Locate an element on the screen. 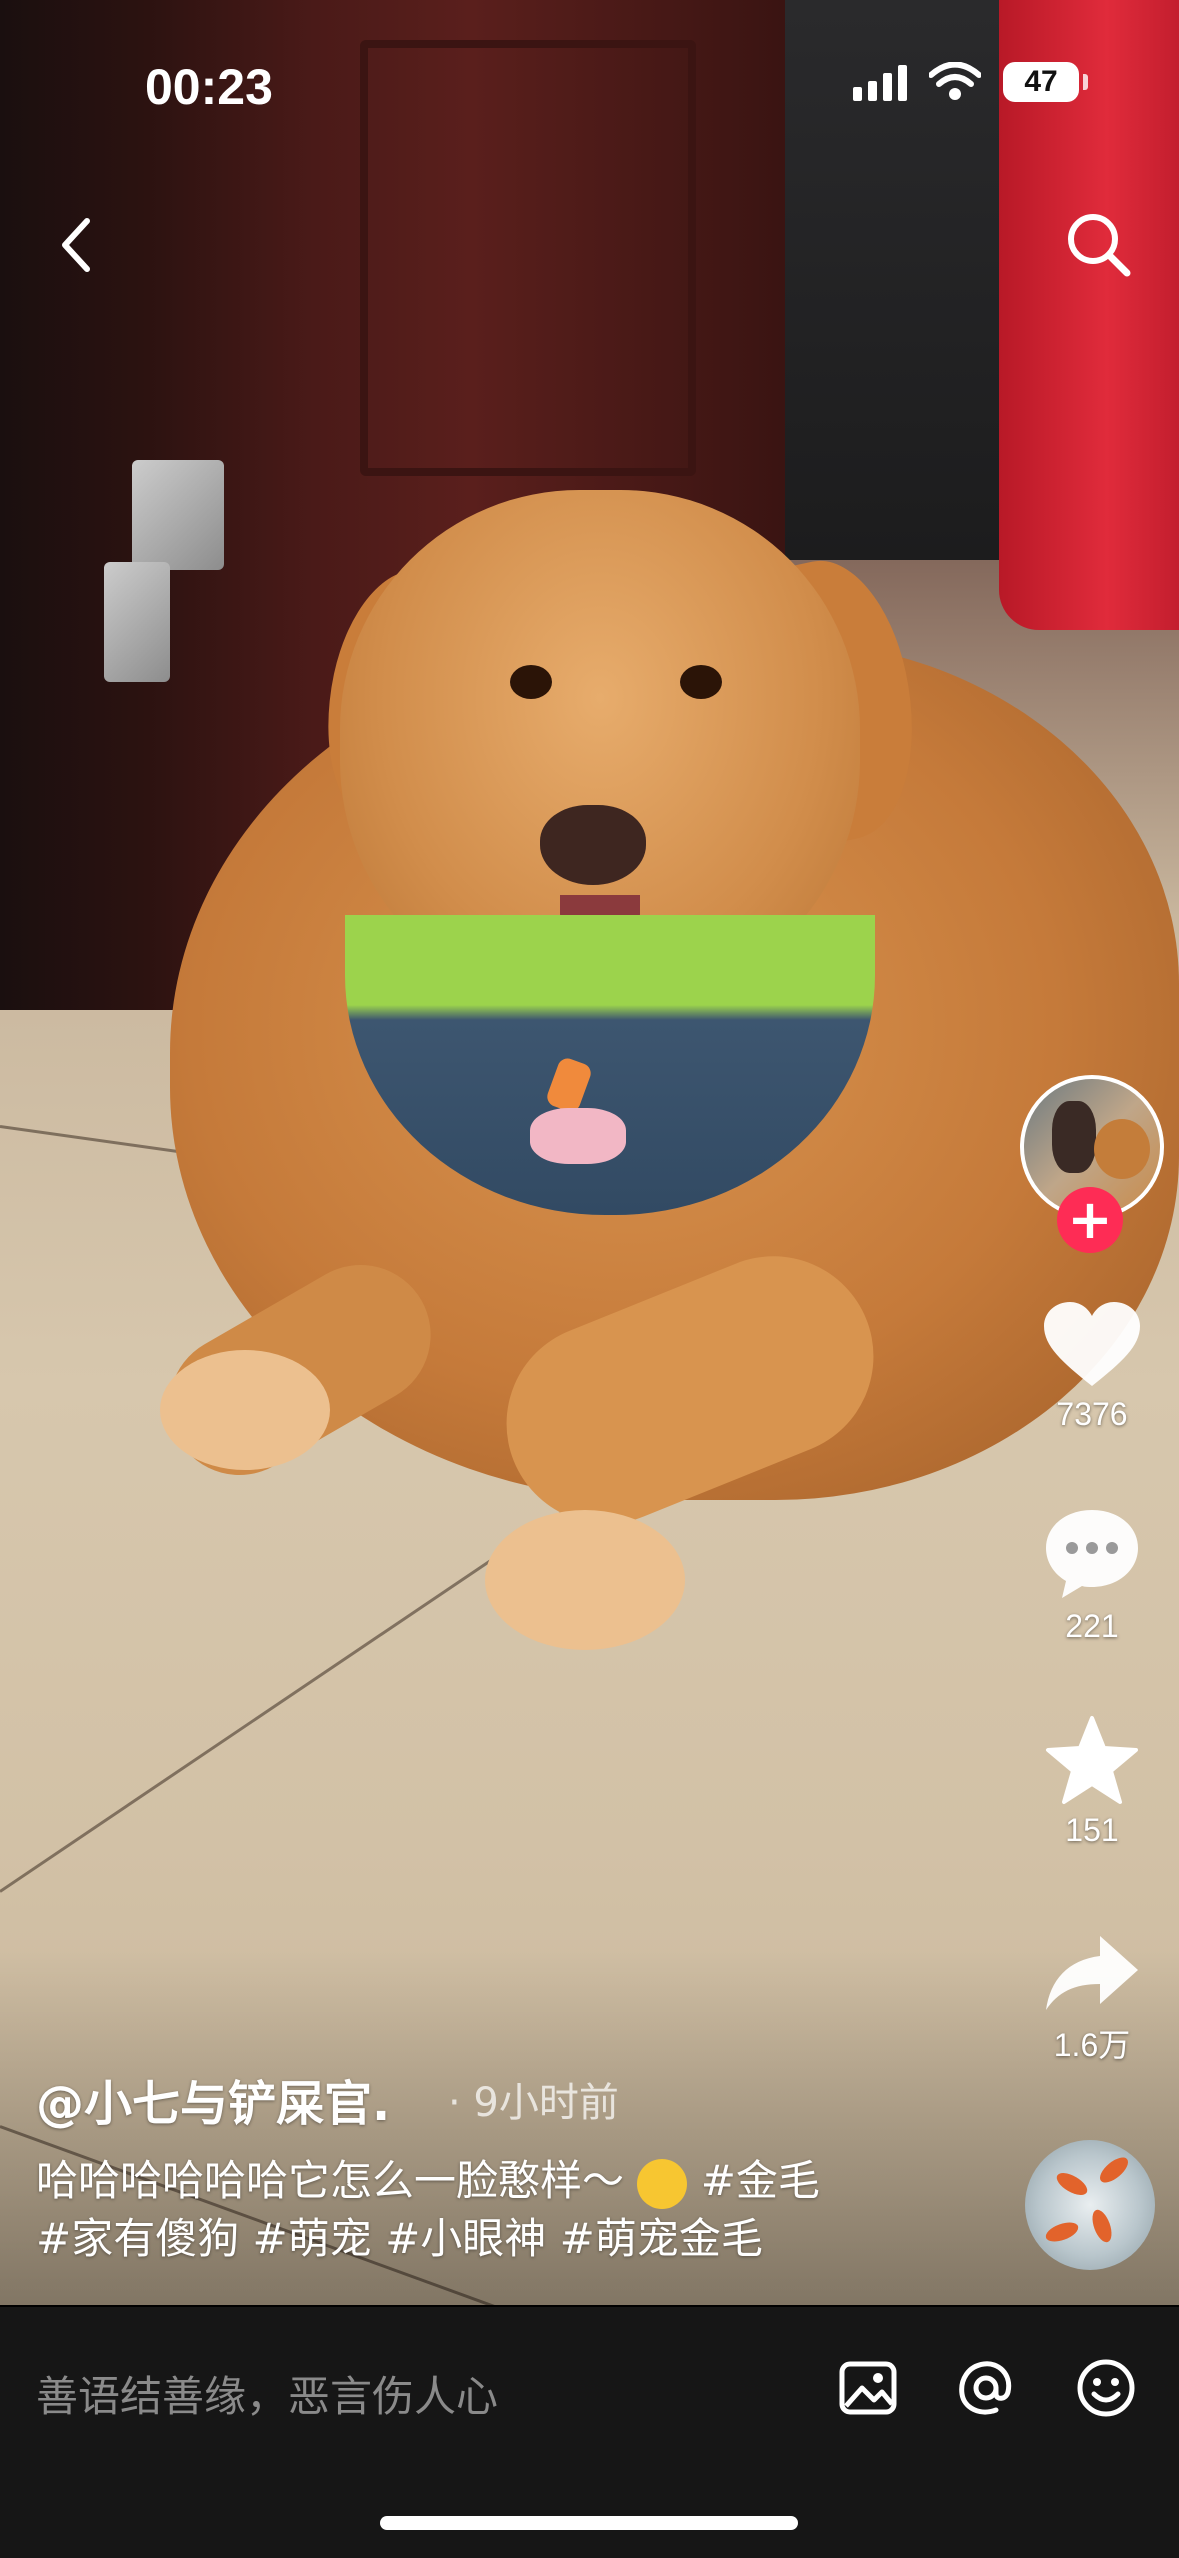 This screenshot has width=1179, height=2558. wifi-icon is located at coordinates (955, 81).